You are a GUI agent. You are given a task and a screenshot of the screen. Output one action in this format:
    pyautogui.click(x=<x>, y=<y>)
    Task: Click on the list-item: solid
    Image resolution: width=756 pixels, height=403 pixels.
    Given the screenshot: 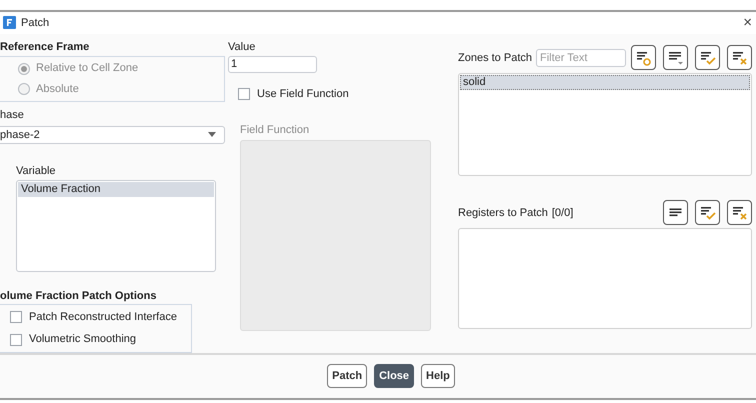 What is the action you would take?
    pyautogui.click(x=605, y=82)
    